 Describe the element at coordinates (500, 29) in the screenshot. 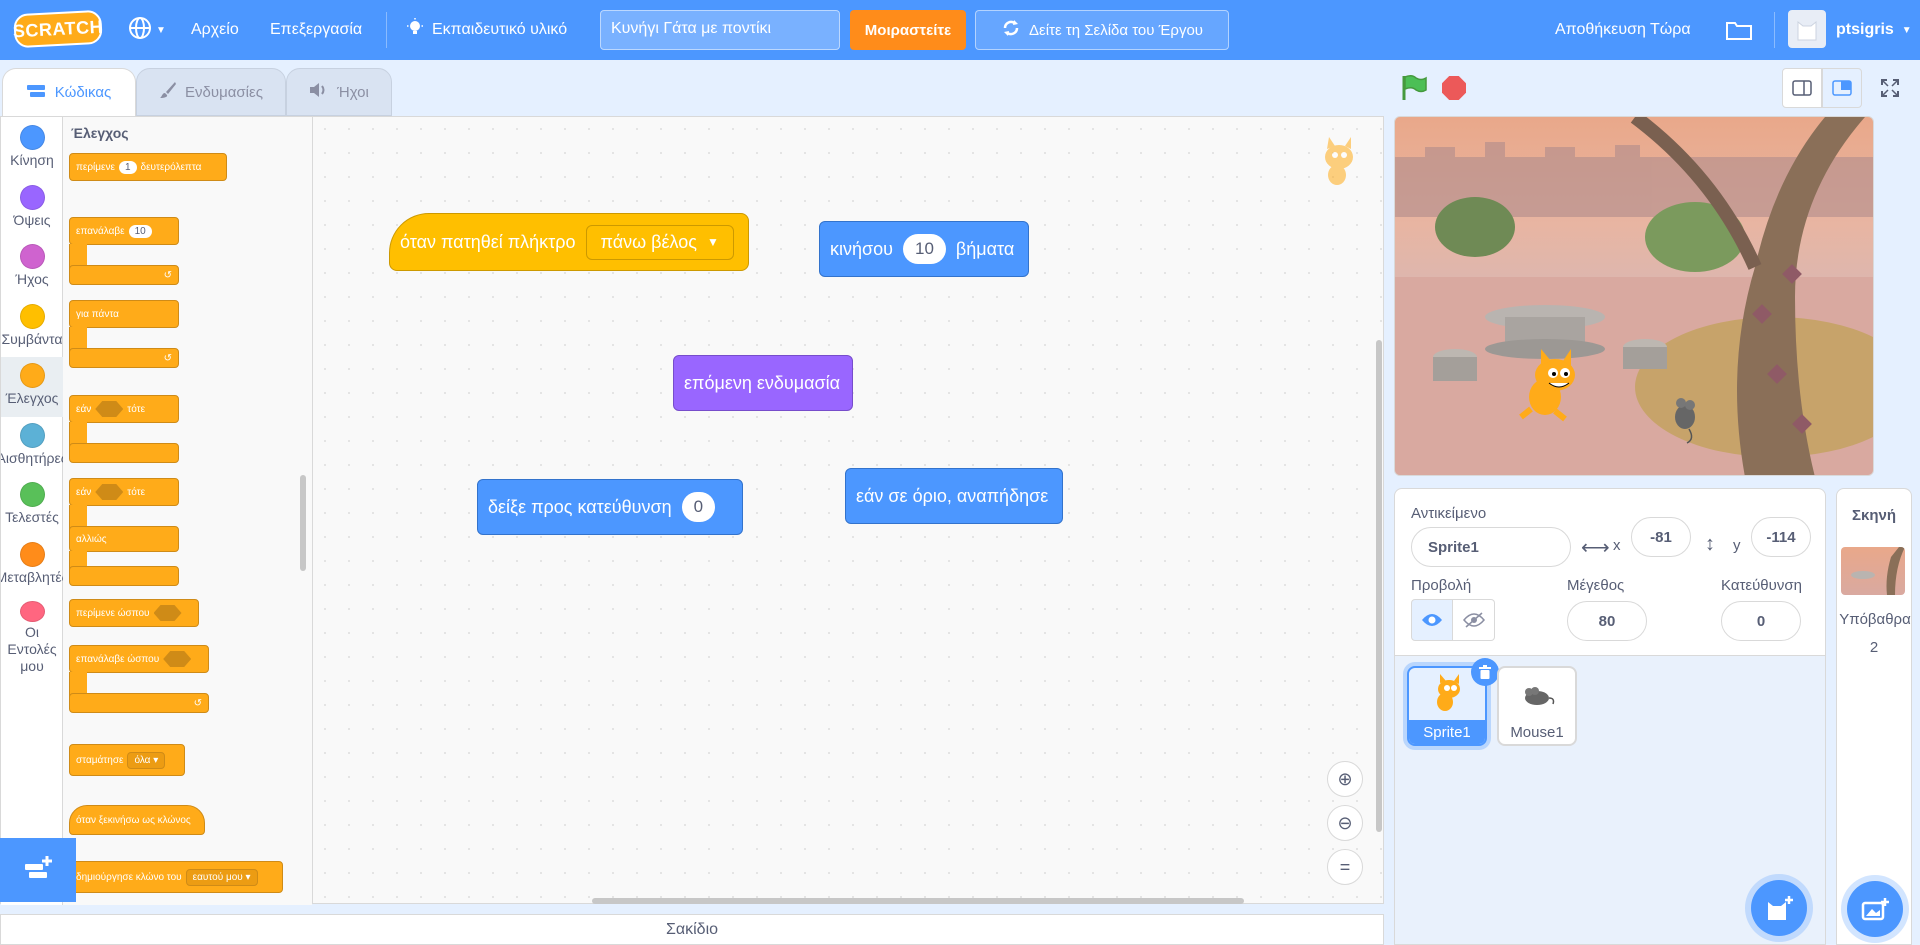

I see `tutorials-label: Εκπαιδευτικό υλικό` at that location.